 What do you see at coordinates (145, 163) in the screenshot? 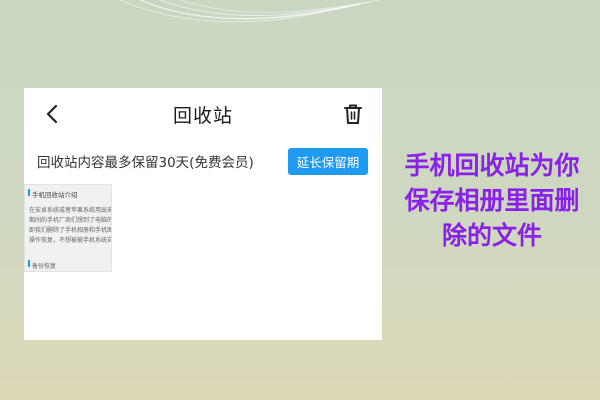
I see `retention-notice: 回收站内容最多保留30天(免费会员)` at bounding box center [145, 163].